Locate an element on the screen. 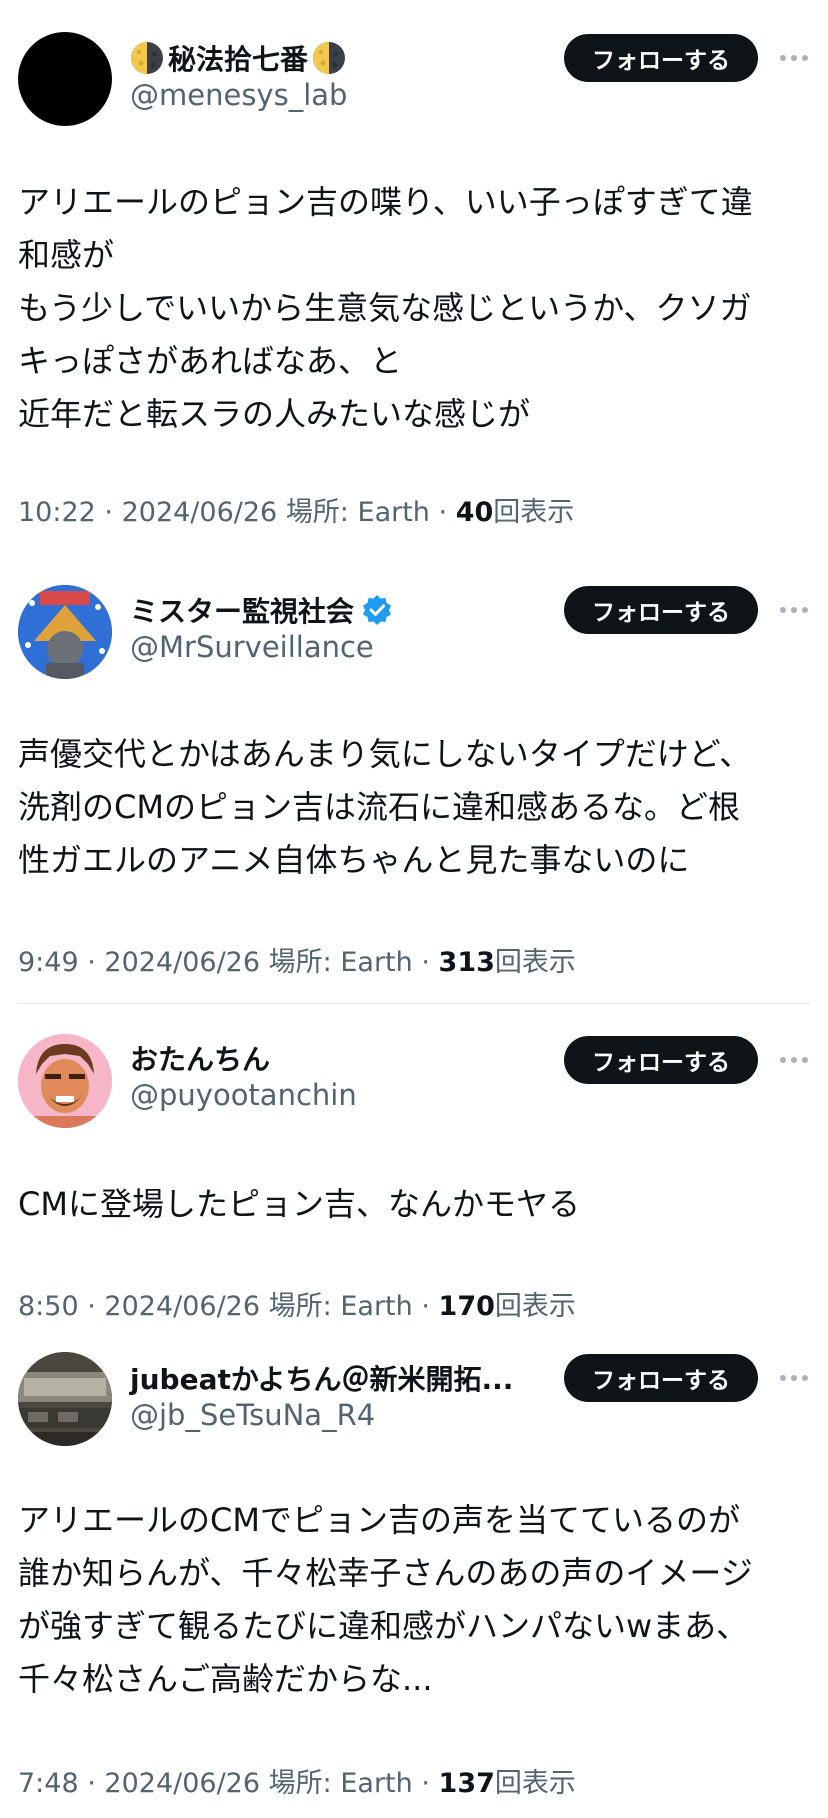  views-count: 40 is located at coordinates (475, 512).